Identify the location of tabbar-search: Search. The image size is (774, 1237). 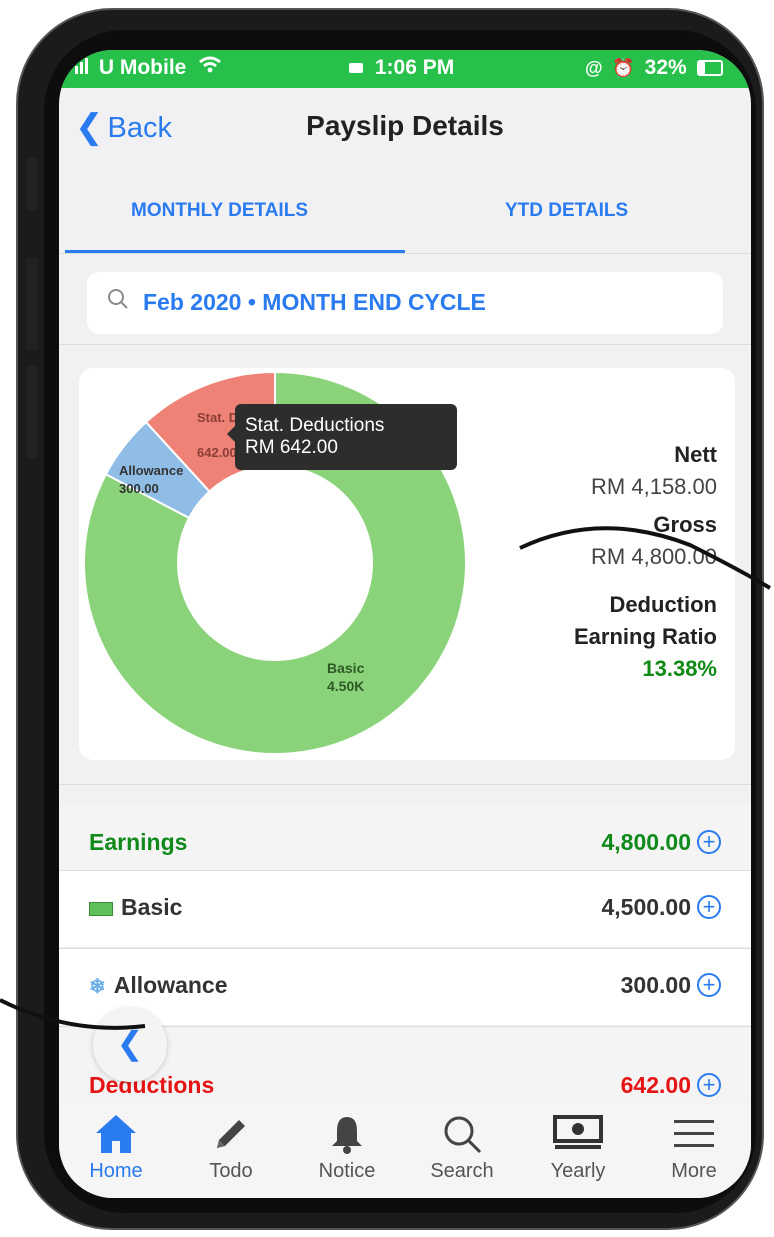
(462, 1146).